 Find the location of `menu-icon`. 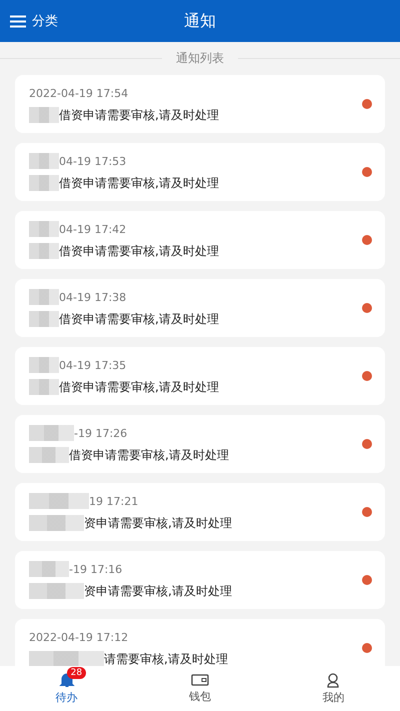

menu-icon is located at coordinates (18, 21).